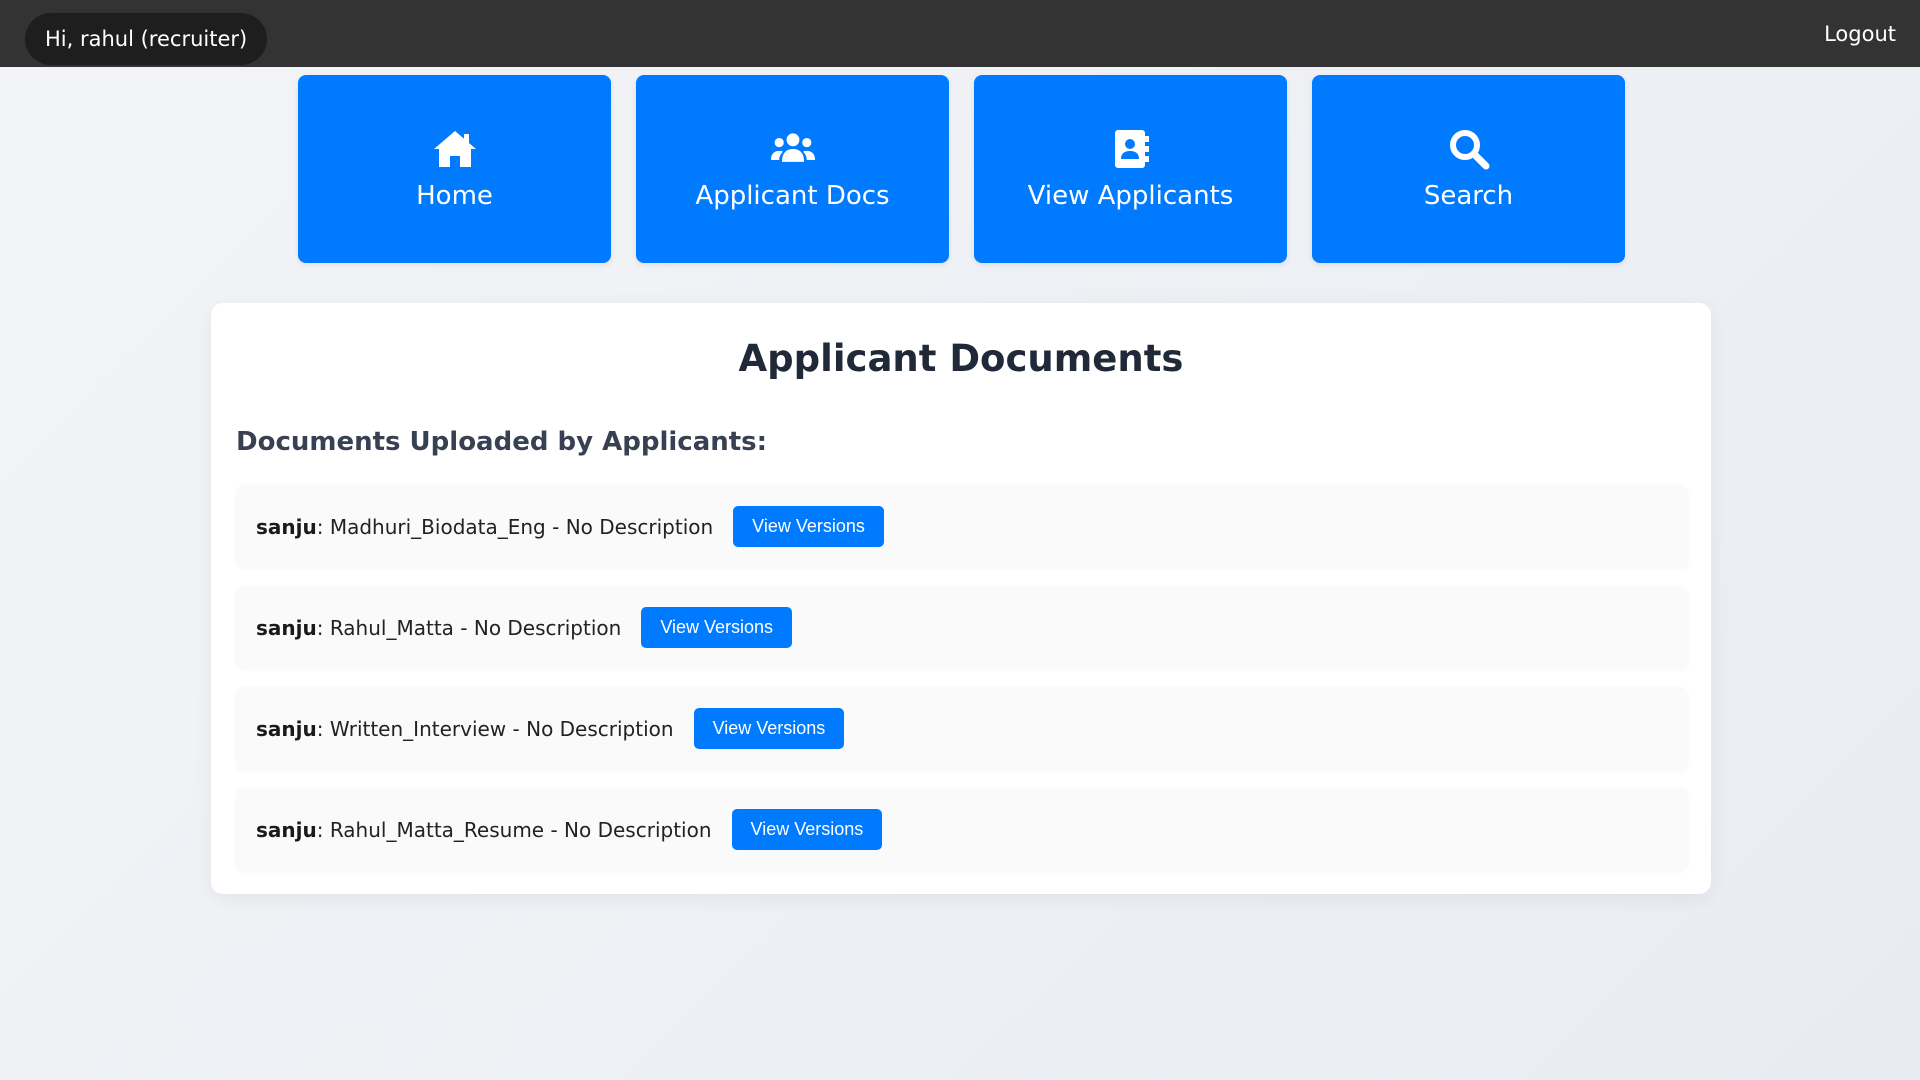 This screenshot has width=1920, height=1080. Describe the element at coordinates (437, 829) in the screenshot. I see `document-name: Rahul_Matta_Resume` at that location.